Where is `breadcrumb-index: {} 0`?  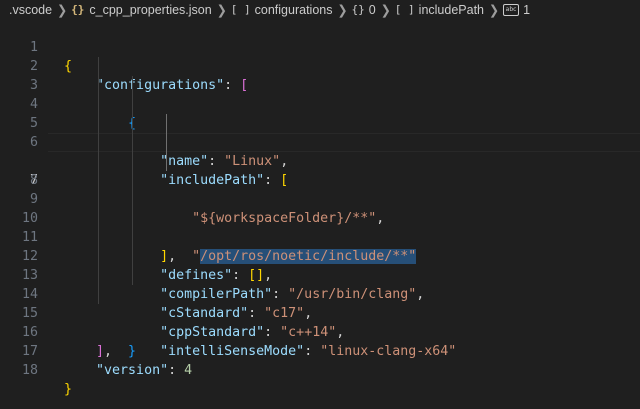 breadcrumb-index: {} 0 is located at coordinates (364, 10).